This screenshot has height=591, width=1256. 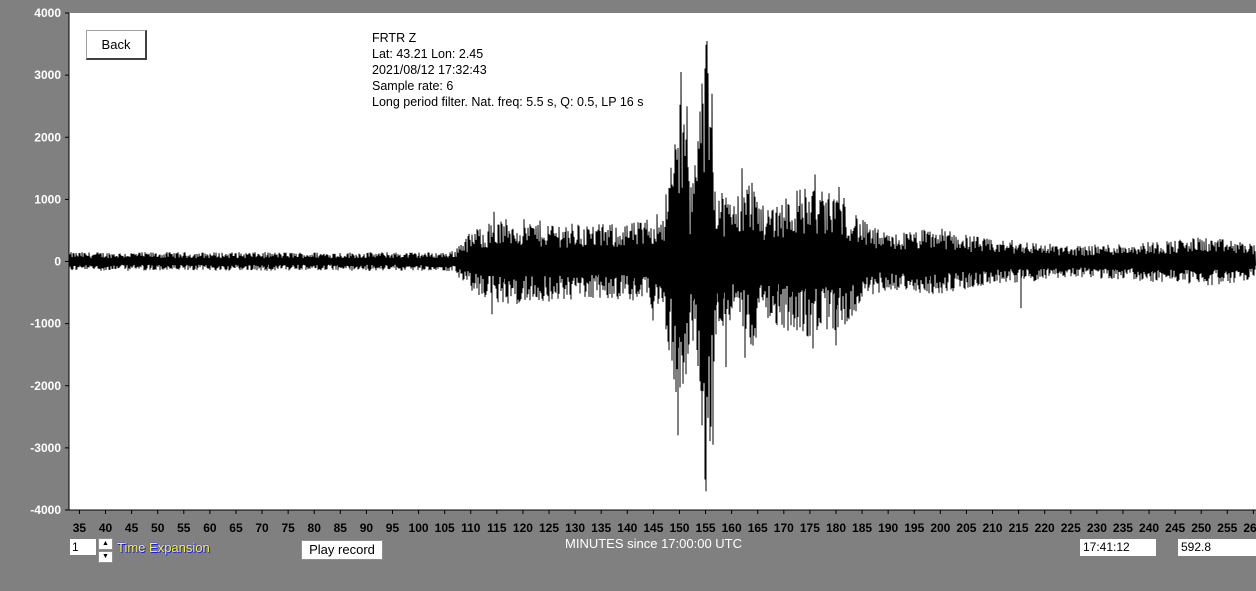 What do you see at coordinates (288, 528) in the screenshot?
I see `x-tick-label: 75` at bounding box center [288, 528].